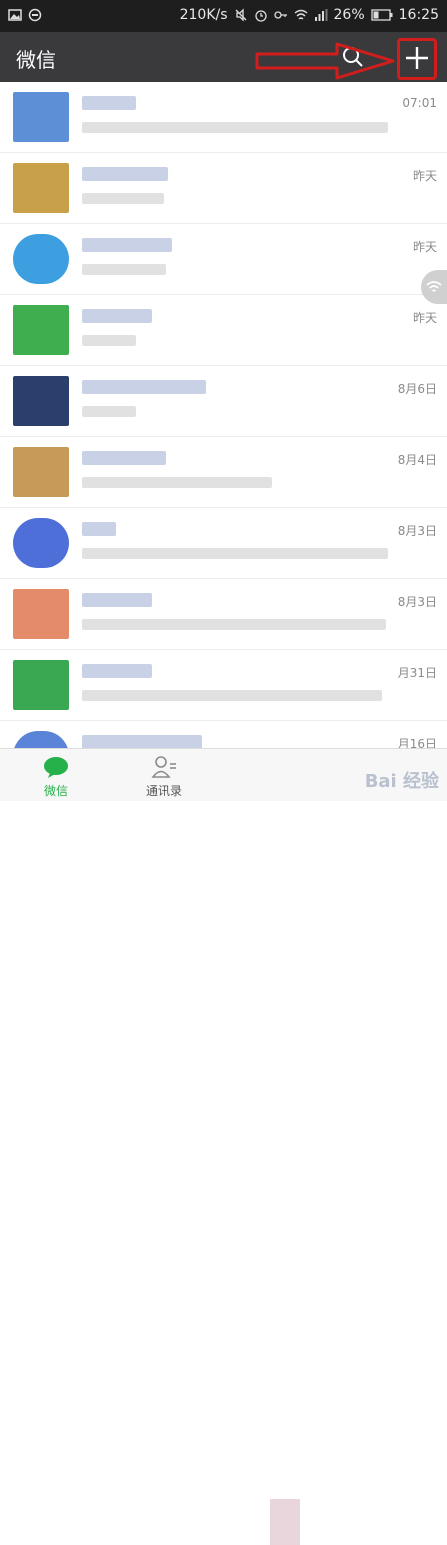 Image resolution: width=447 pixels, height=1545 pixels. What do you see at coordinates (223, 401) in the screenshot?
I see `chat-item: 8月6日` at bounding box center [223, 401].